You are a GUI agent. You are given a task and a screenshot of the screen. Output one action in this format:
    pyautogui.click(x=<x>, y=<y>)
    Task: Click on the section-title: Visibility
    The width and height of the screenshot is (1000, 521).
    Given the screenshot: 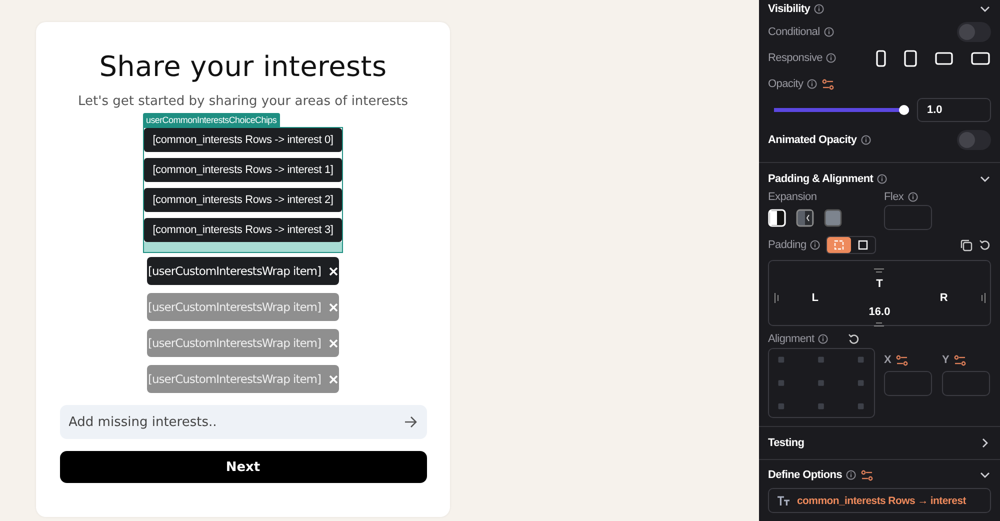 What is the action you would take?
    pyautogui.click(x=789, y=8)
    